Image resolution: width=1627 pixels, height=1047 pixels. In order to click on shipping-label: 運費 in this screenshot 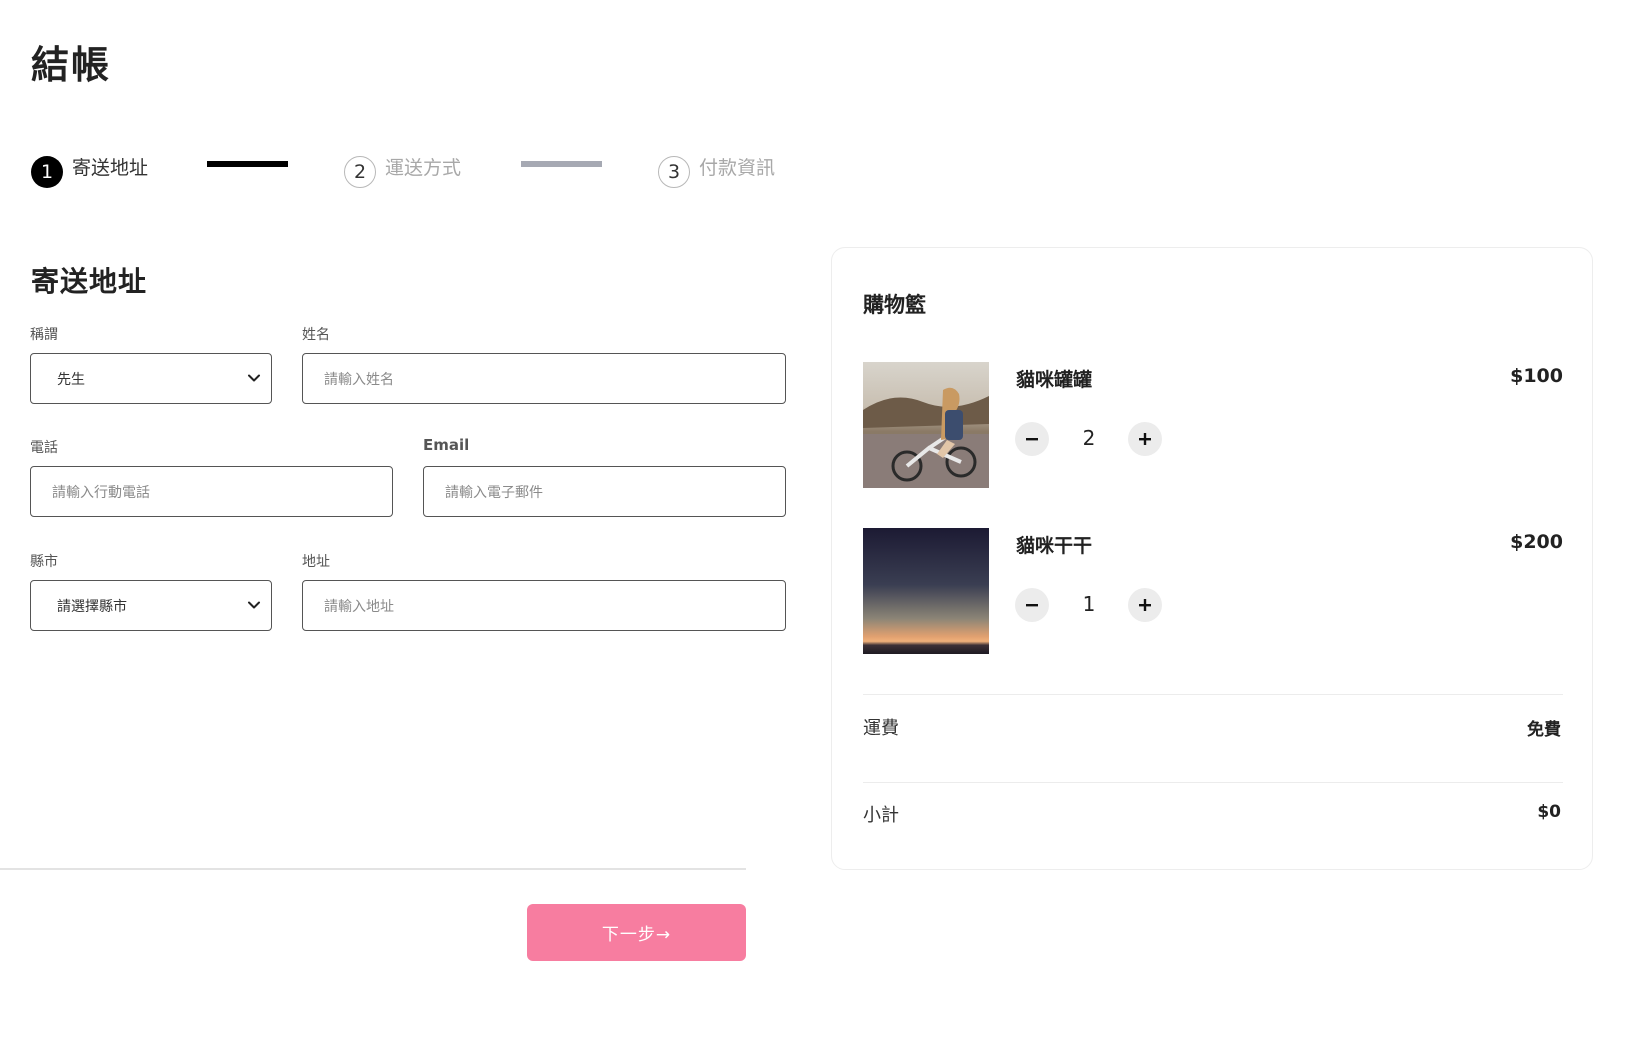, I will do `click(881, 728)`.